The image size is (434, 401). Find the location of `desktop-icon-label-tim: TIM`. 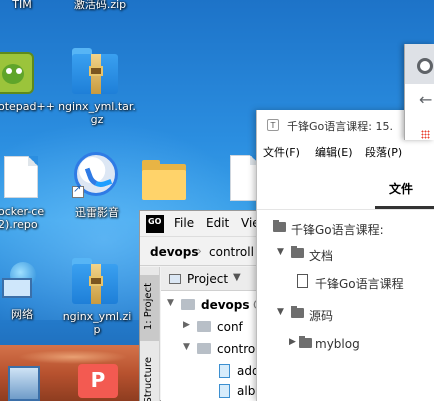

desktop-icon-label-tim: TIM is located at coordinates (22, 5).